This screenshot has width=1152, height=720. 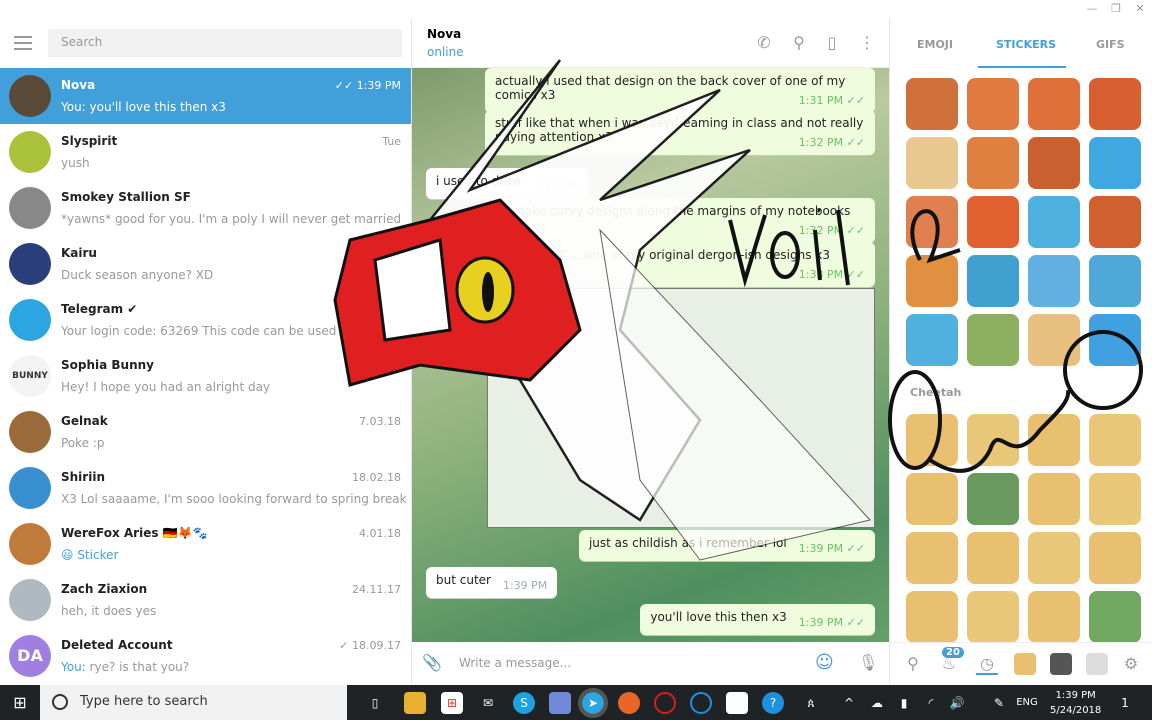 I want to click on sidebar-toggle-icon: ▯, so click(x=832, y=43).